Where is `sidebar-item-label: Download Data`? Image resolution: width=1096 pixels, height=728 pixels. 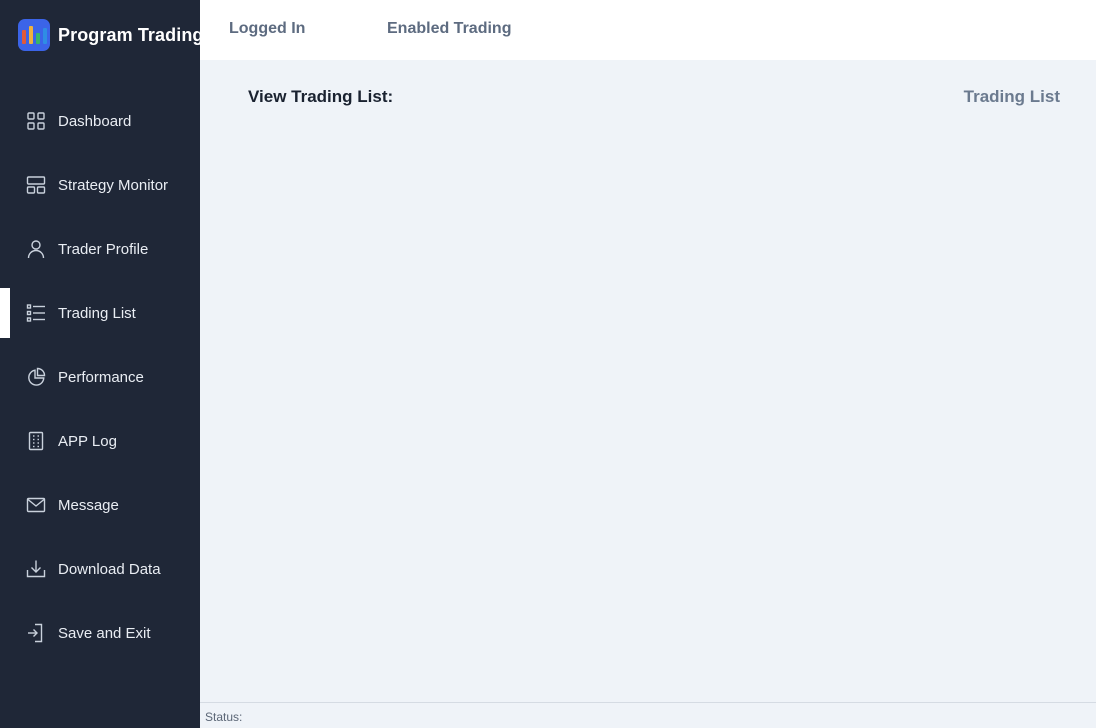
sidebar-item-label: Download Data is located at coordinates (109, 569).